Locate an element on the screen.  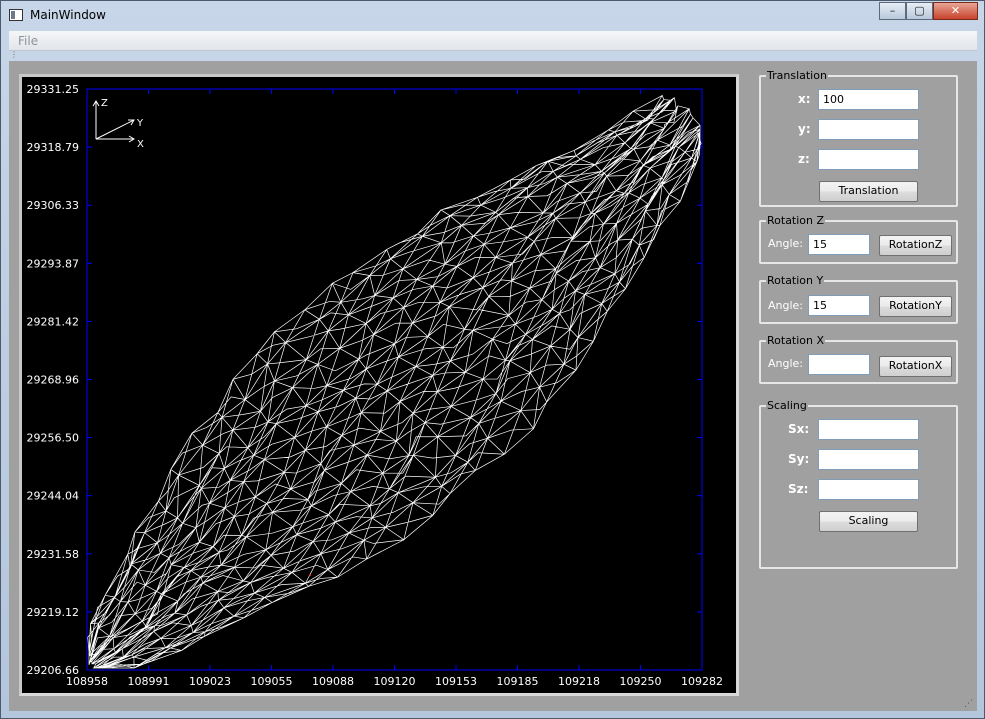
rotation-y-group: Rotation Y Angle: 15 RotationY is located at coordinates (858, 299).